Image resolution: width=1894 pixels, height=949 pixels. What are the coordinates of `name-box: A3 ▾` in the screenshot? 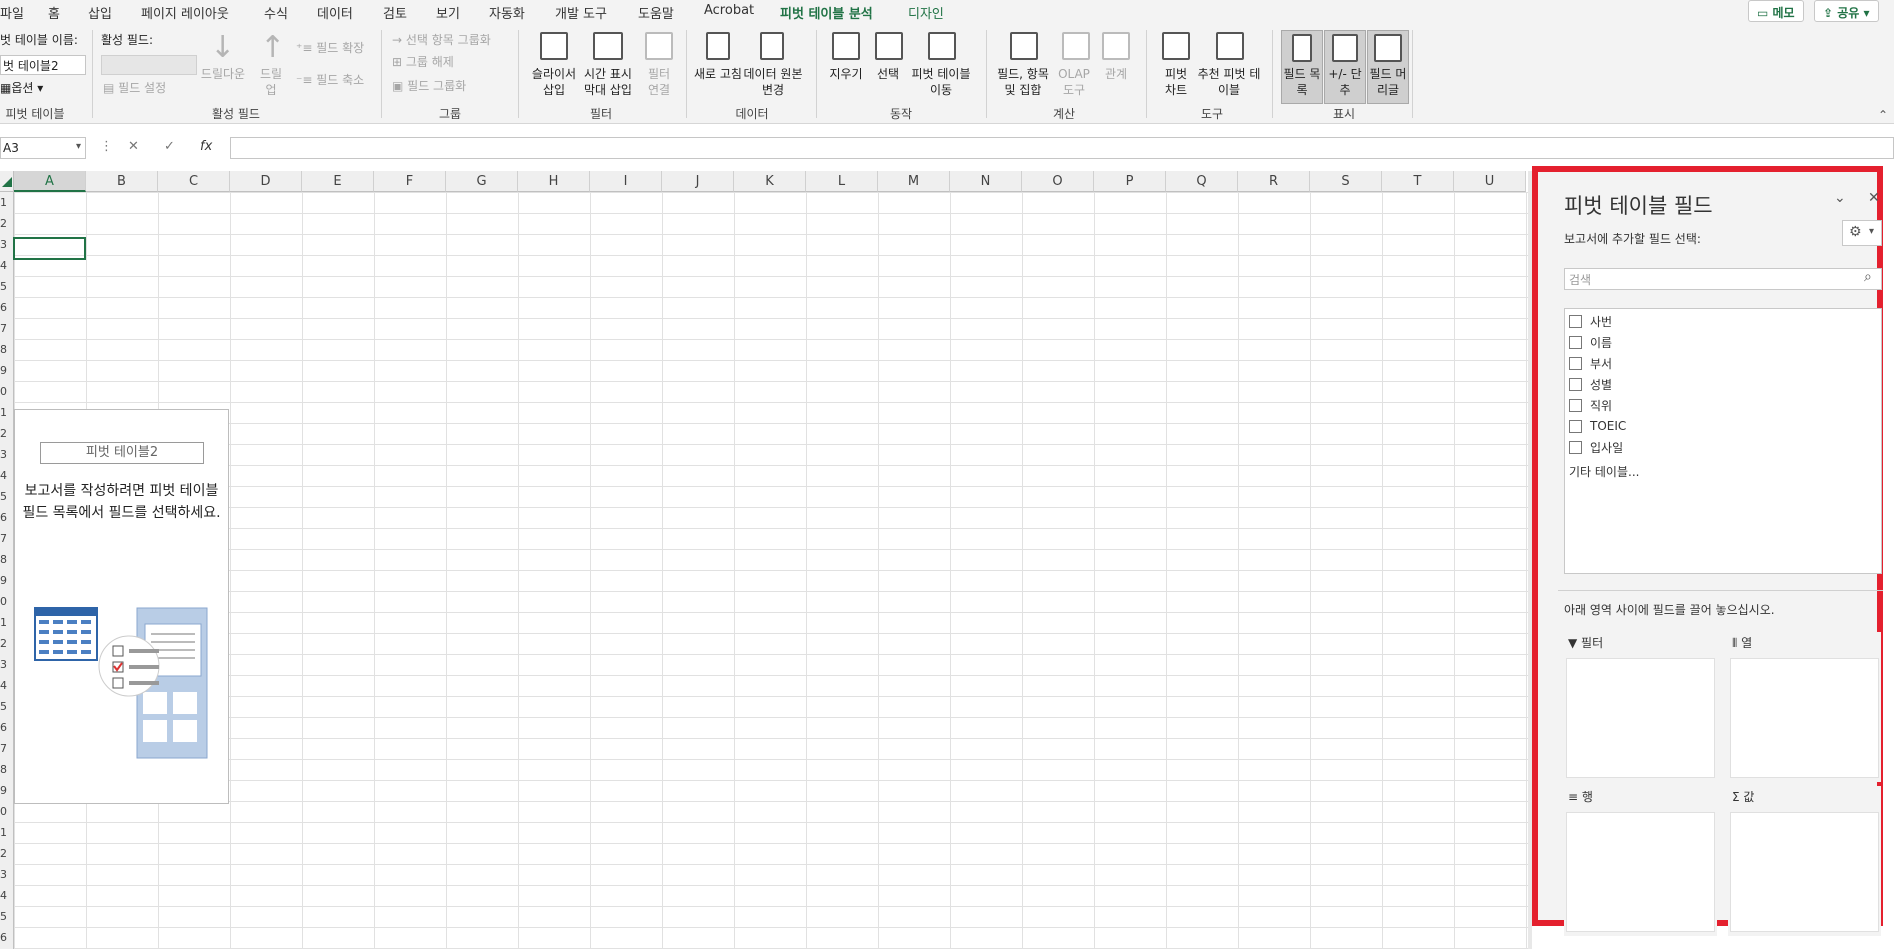 It's located at (43, 148).